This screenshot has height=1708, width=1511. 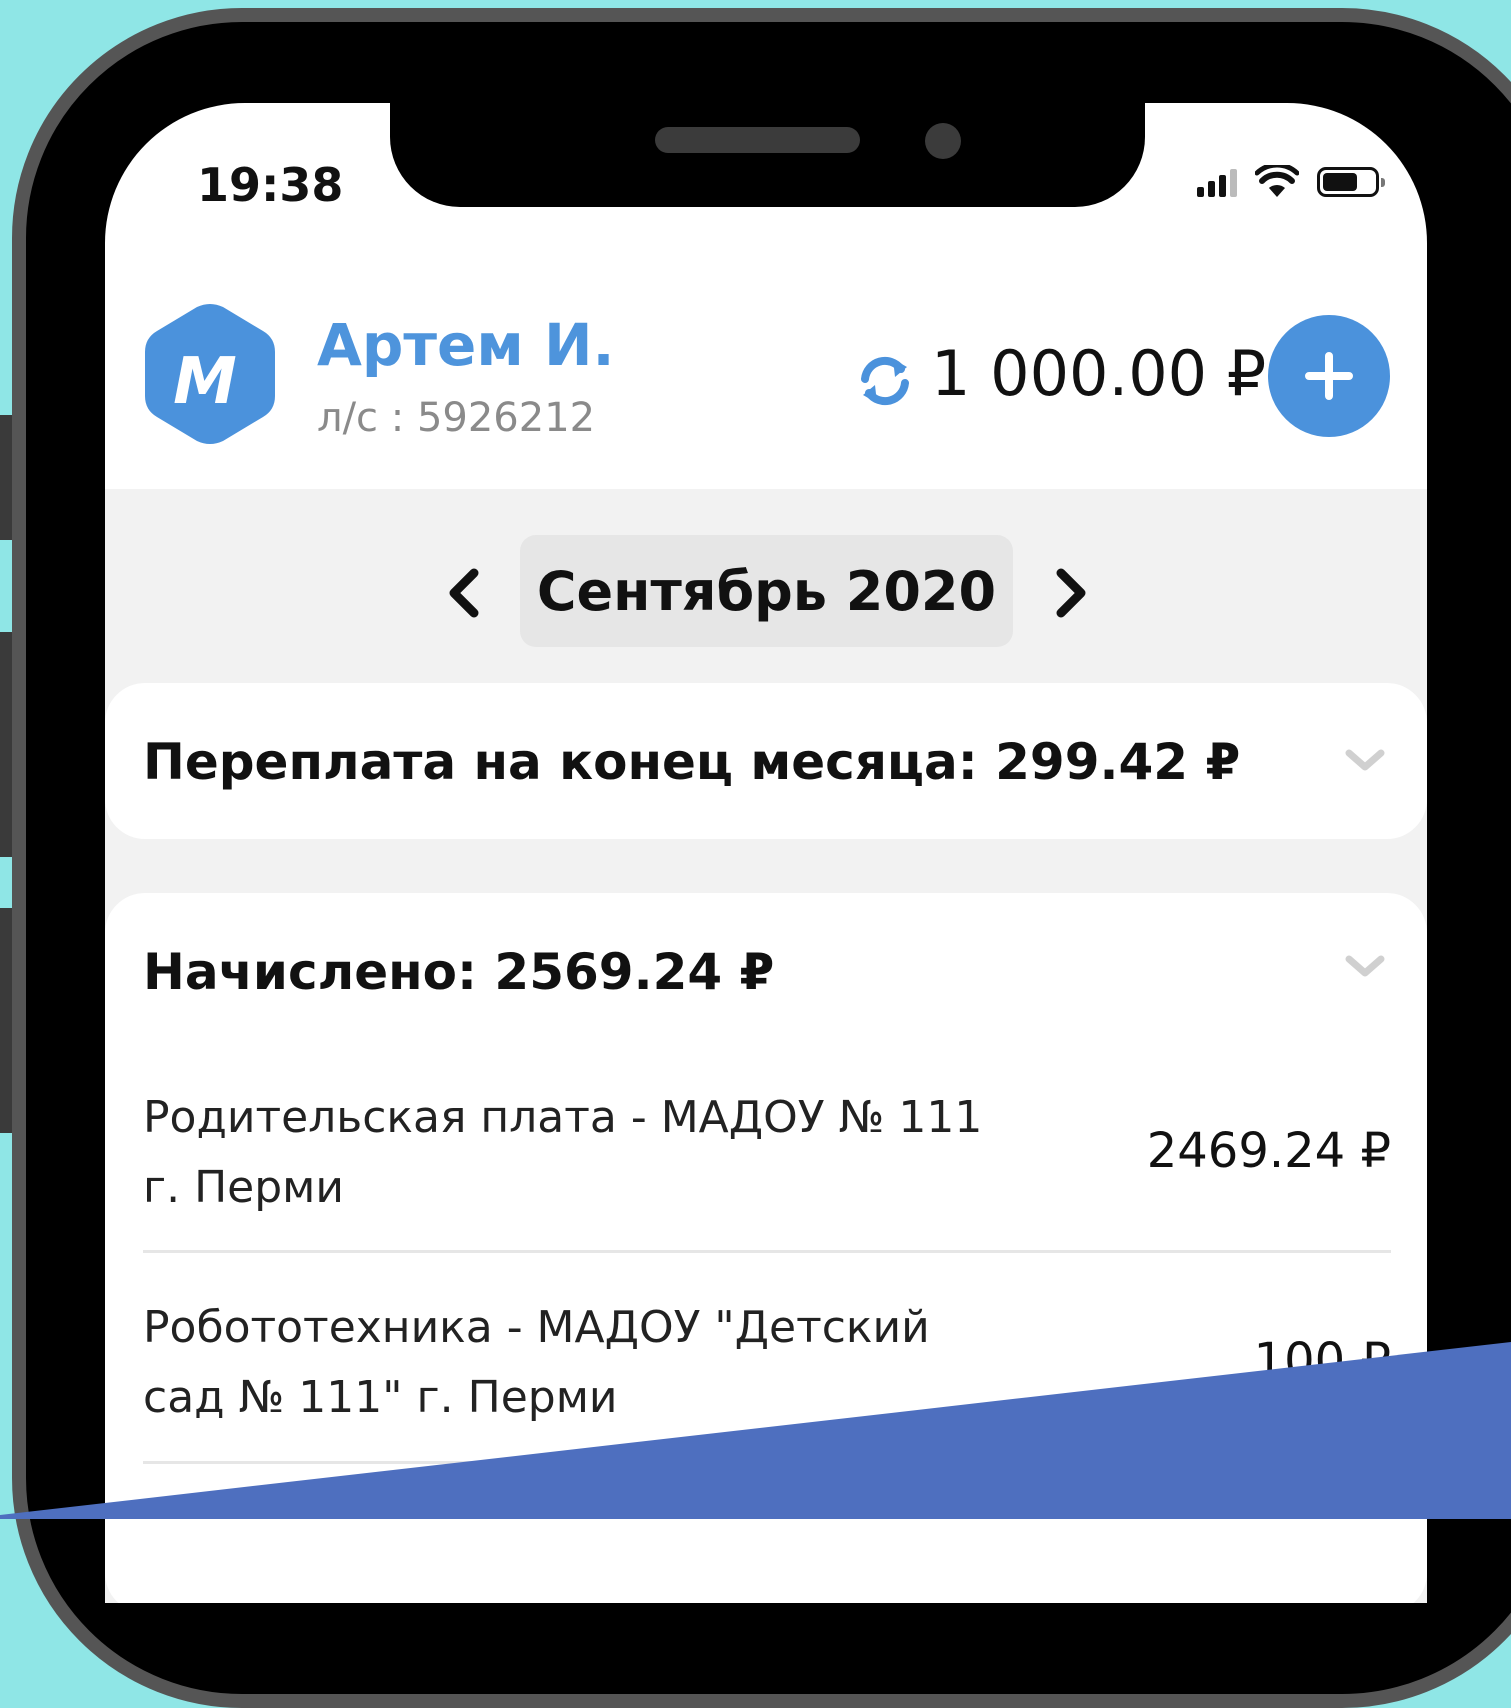 What do you see at coordinates (885, 381) in the screenshot?
I see `refresh-icon` at bounding box center [885, 381].